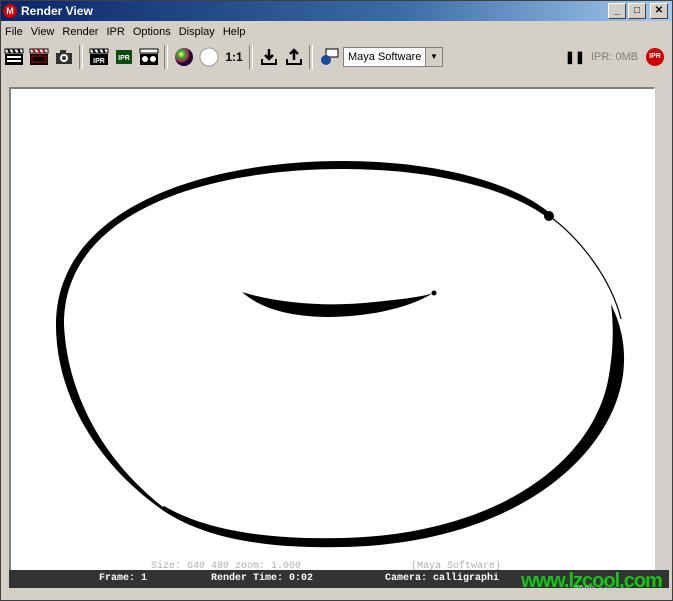 The height and width of the screenshot is (601, 673). Describe the element at coordinates (43, 32) in the screenshot. I see `menu-view: View` at that location.